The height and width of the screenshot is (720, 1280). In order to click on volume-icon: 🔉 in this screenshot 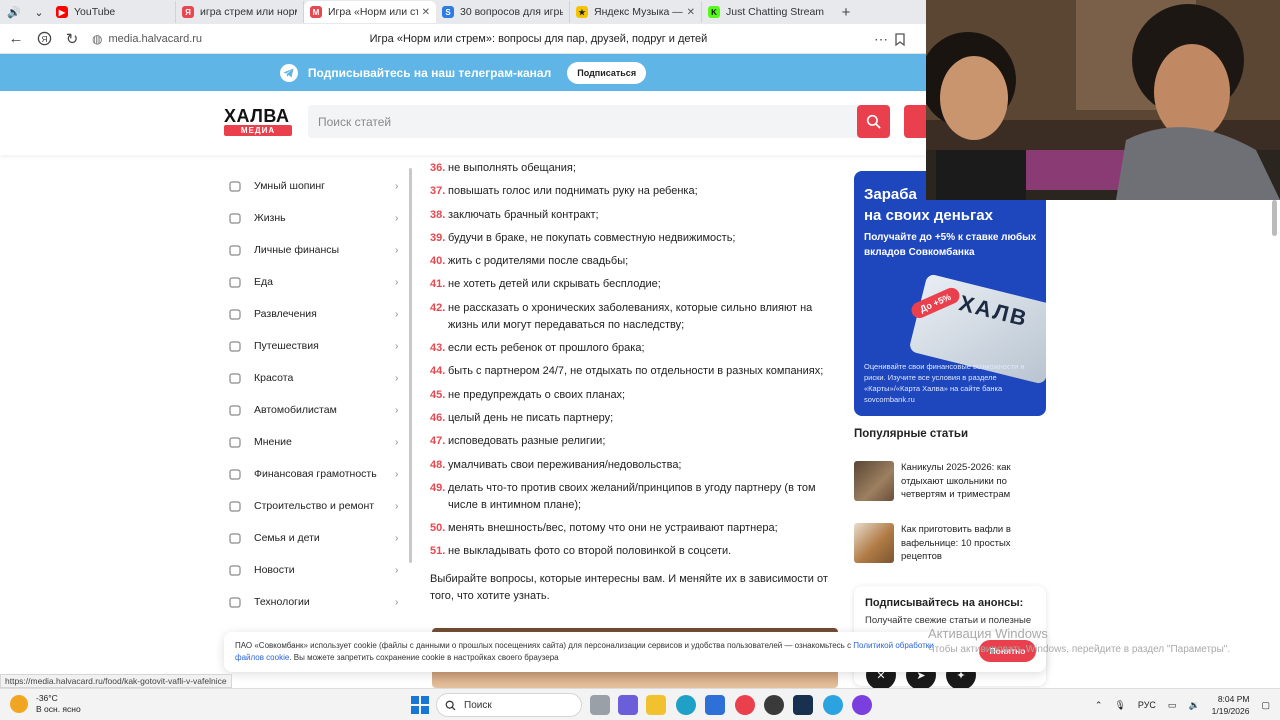, I will do `click(1193, 705)`.